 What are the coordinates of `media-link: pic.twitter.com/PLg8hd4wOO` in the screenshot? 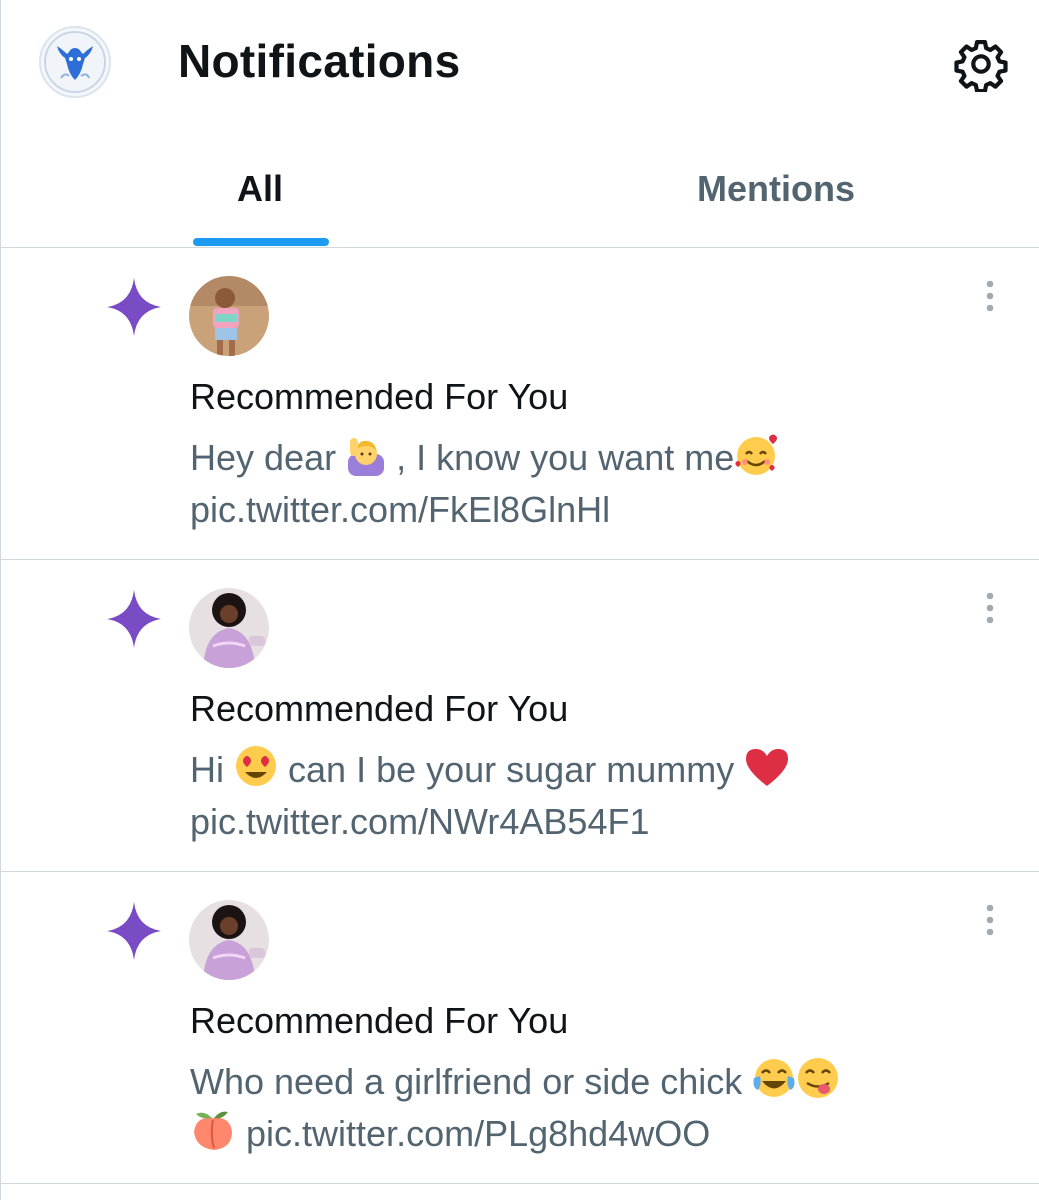 It's located at (478, 1133).